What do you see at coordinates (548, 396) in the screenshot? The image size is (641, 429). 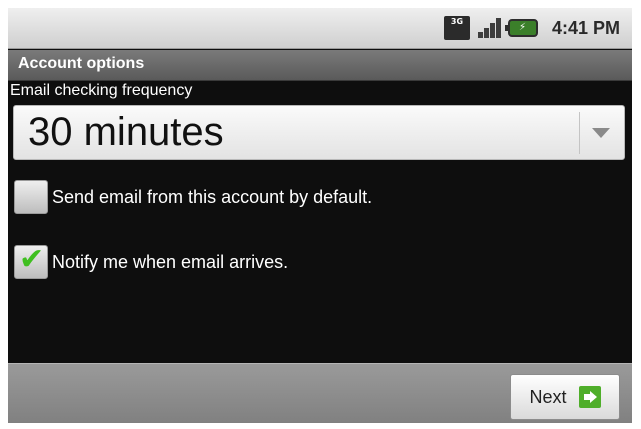 I see `next-button-label: Next` at bounding box center [548, 396].